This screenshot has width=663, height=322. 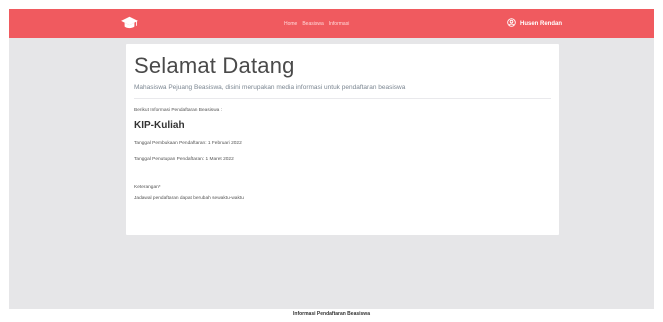 I want to click on user-menu: Husen Rendan, so click(x=534, y=23).